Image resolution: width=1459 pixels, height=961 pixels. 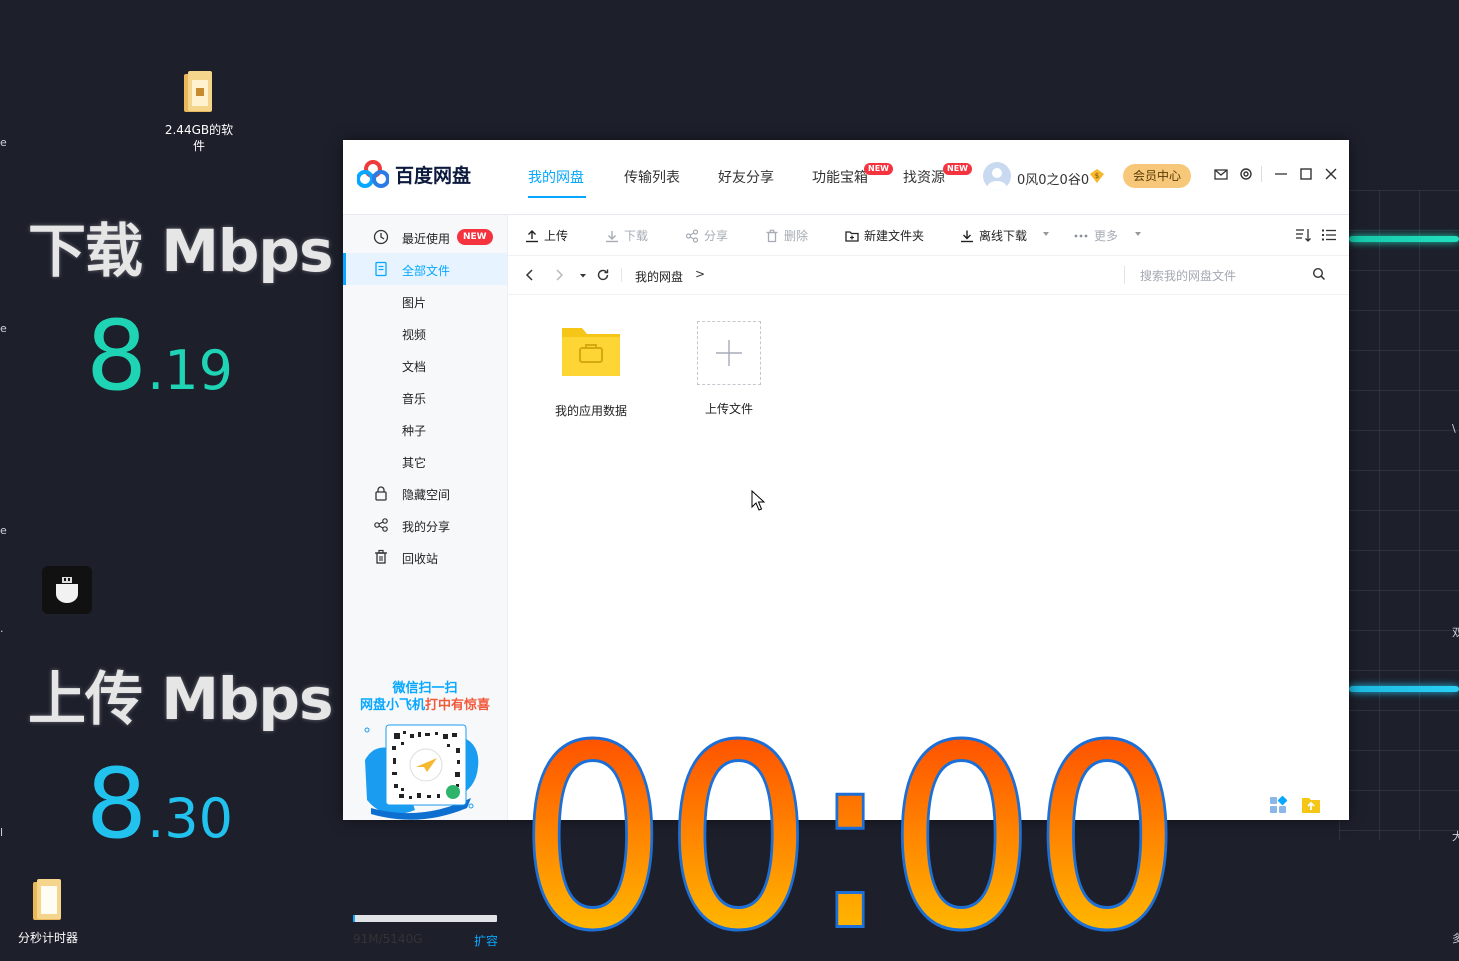 I want to click on share-button: 分享, so click(x=706, y=235).